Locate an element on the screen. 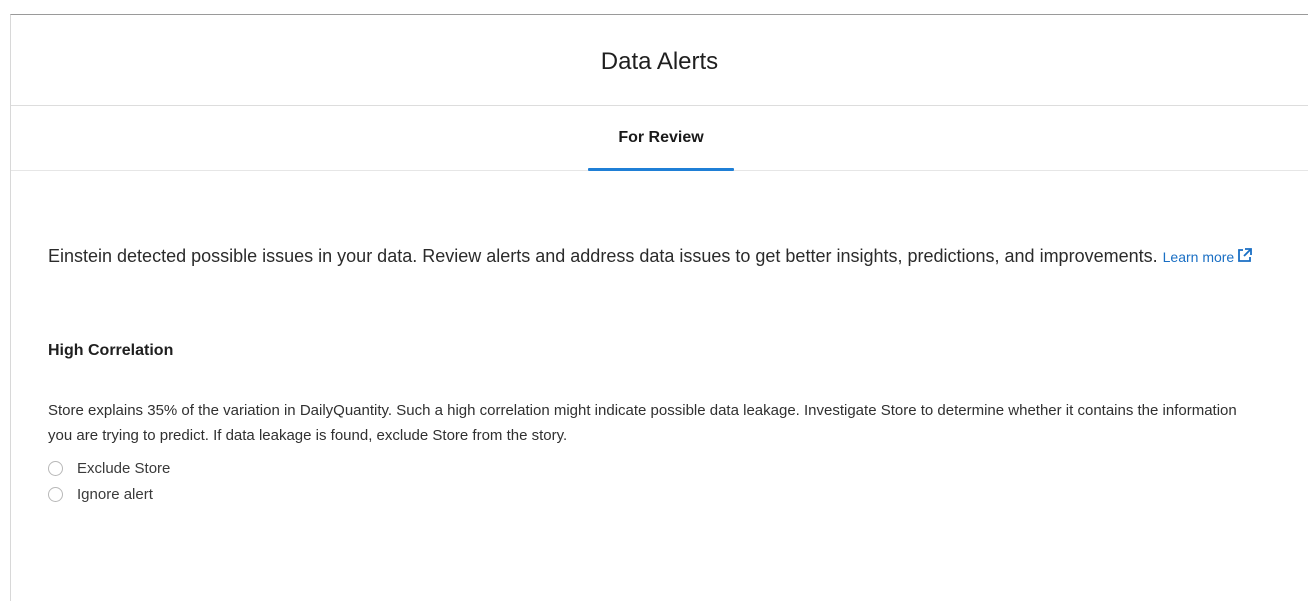 This screenshot has height=601, width=1308. option-exclude-store: Exclude Store is located at coordinates (664, 468).